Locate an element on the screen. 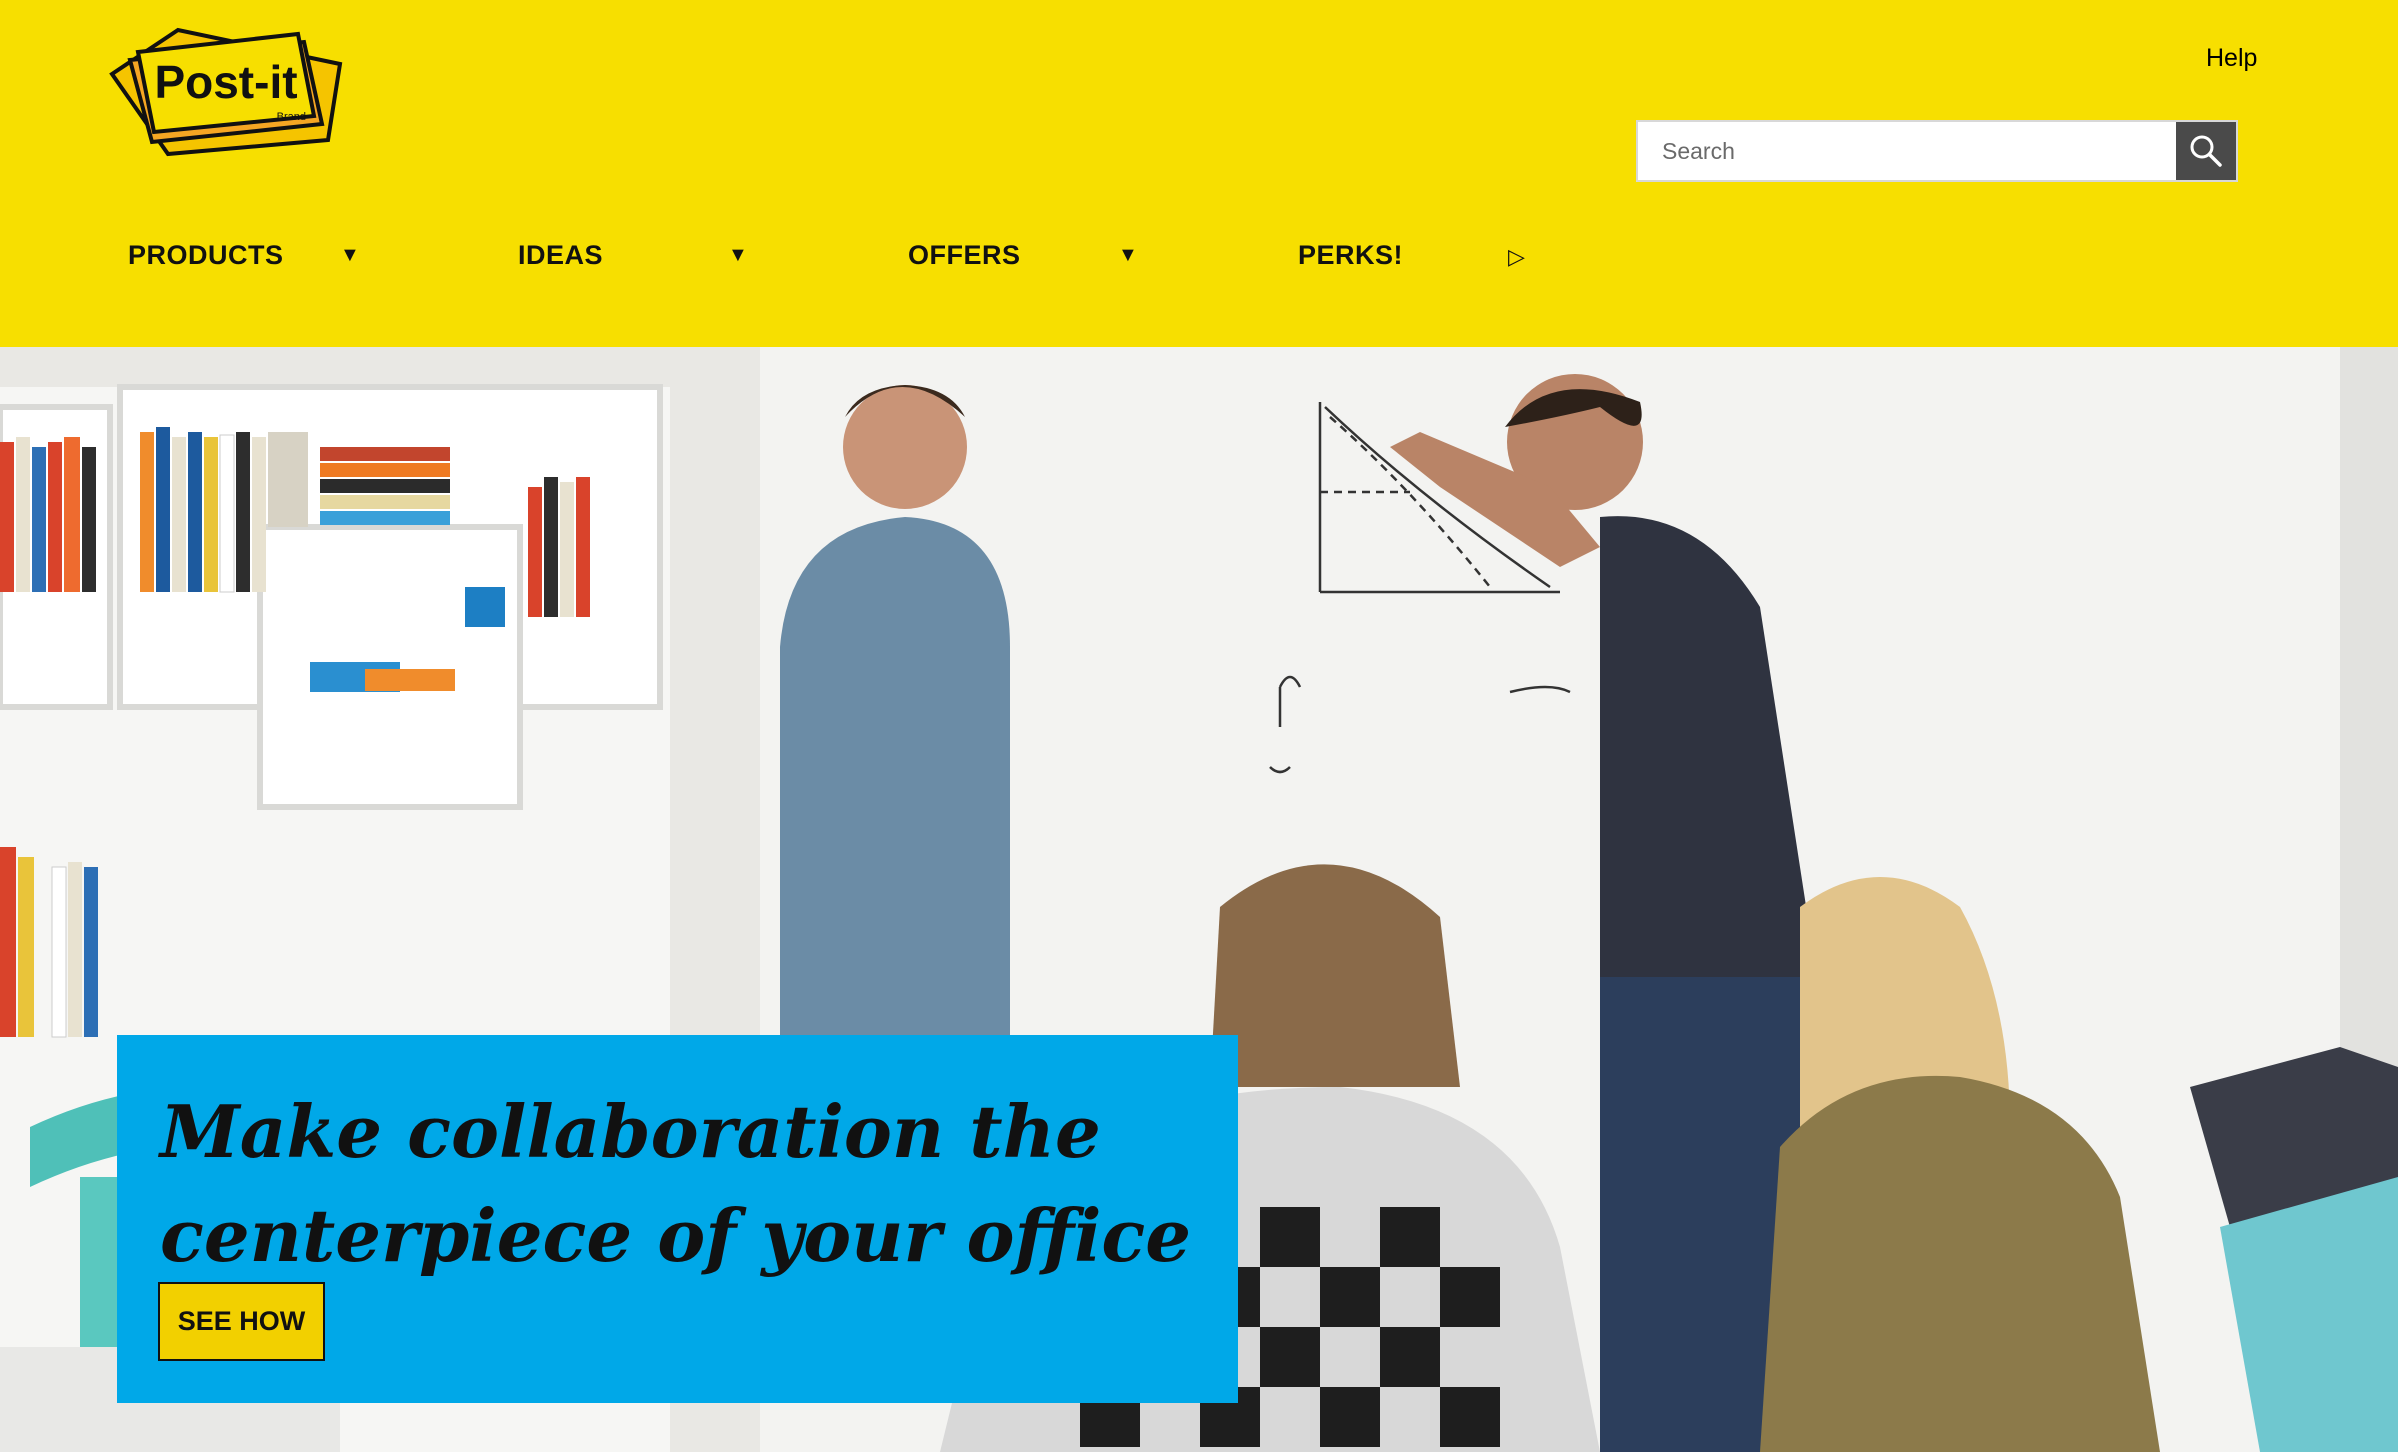  nav-item-perks: PERKS! ▷ is located at coordinates (1418, 255).